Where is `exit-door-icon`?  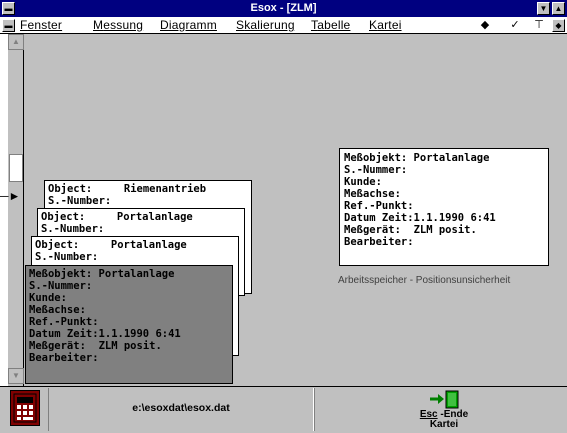
exit-door-icon is located at coordinates (444, 399).